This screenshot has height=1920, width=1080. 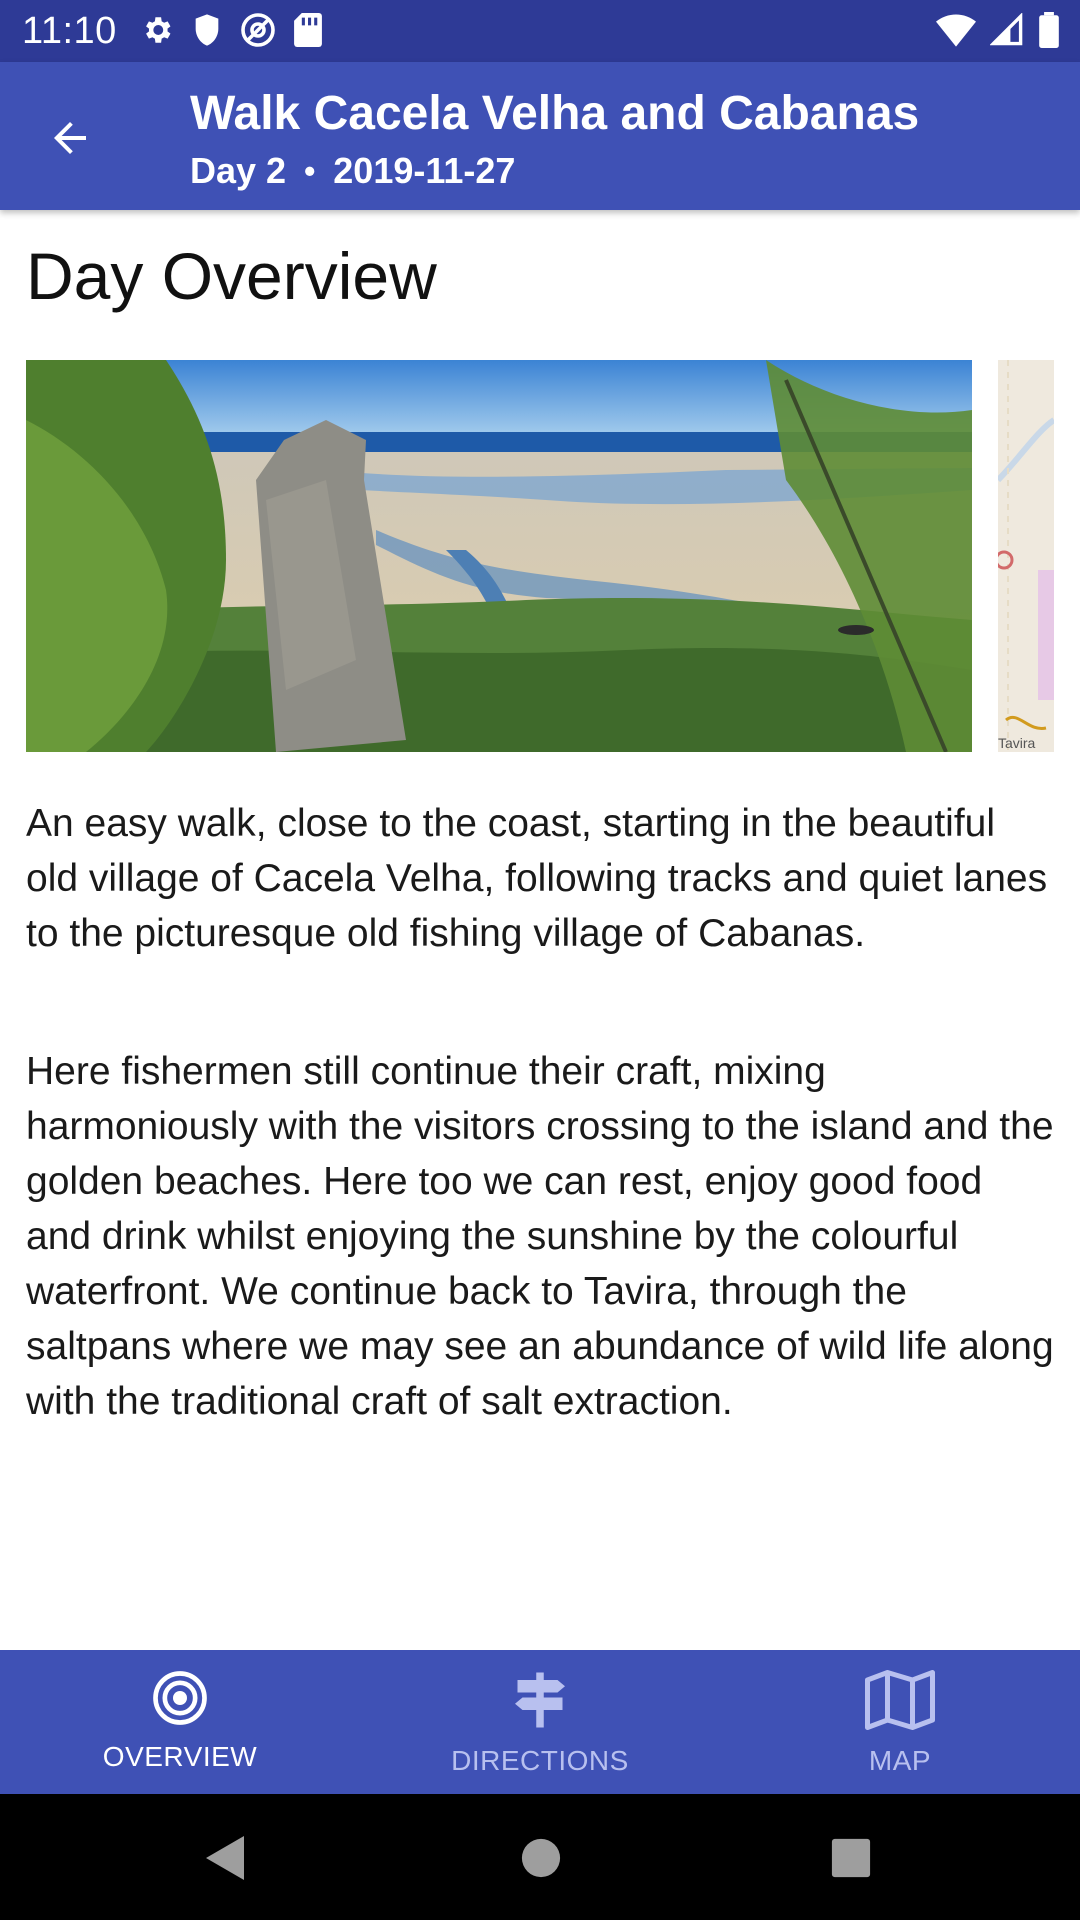 What do you see at coordinates (231, 276) in the screenshot?
I see `section-heading: Day Overview` at bounding box center [231, 276].